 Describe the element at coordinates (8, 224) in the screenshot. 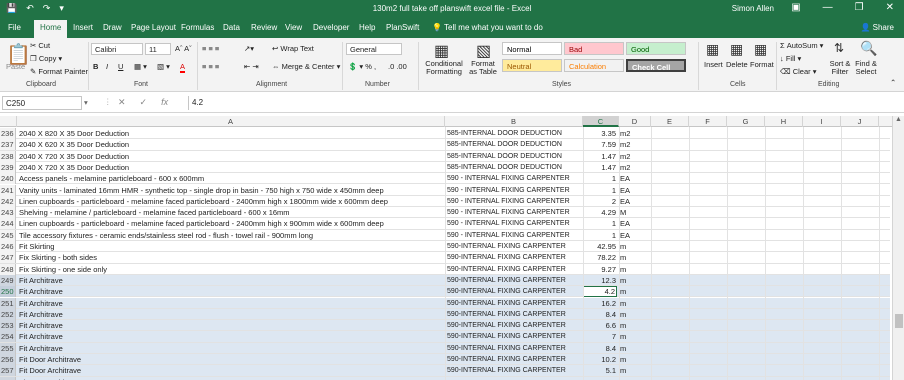

I see `row-header: 244` at that location.